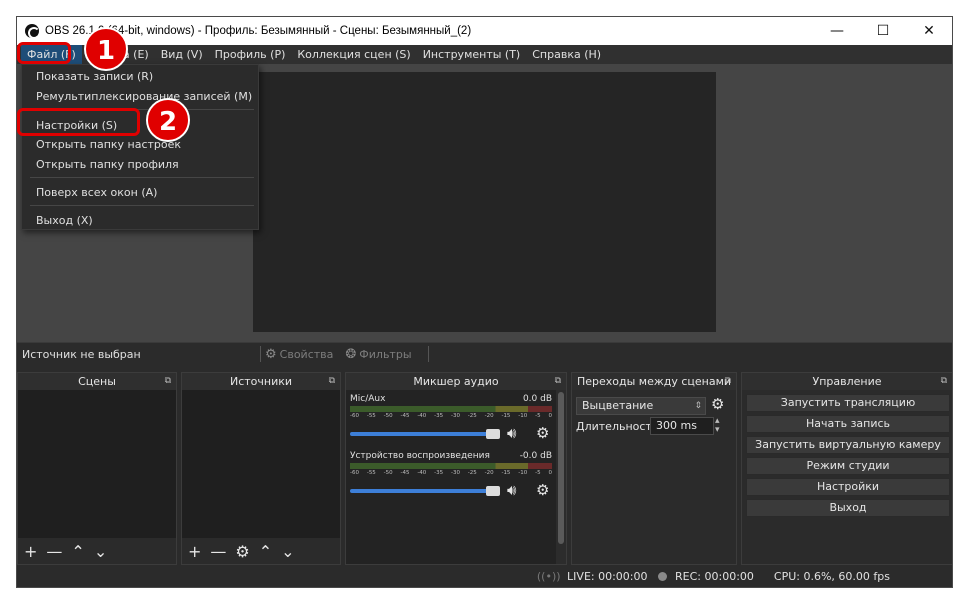  I want to click on start-streaming-button: Запустить трансляцию, so click(848, 403).